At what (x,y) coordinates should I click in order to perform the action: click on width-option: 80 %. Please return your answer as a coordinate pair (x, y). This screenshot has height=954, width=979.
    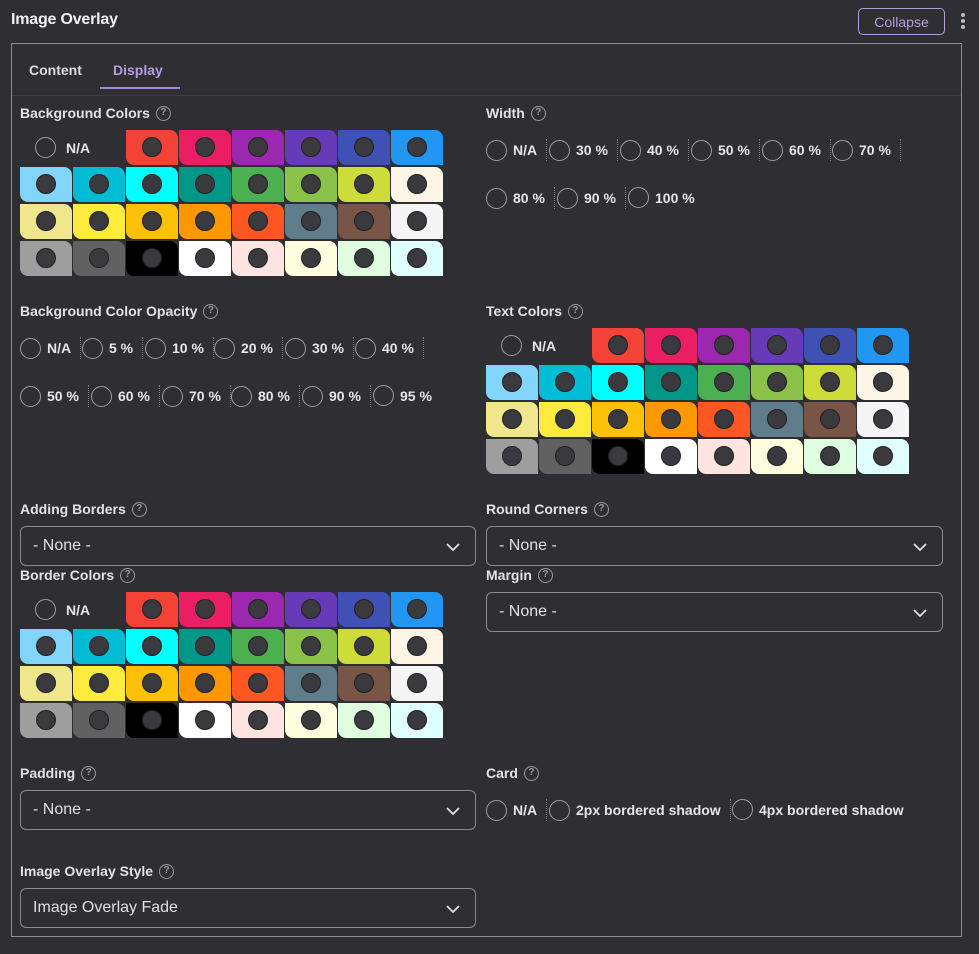
    Looking at the image, I should click on (520, 198).